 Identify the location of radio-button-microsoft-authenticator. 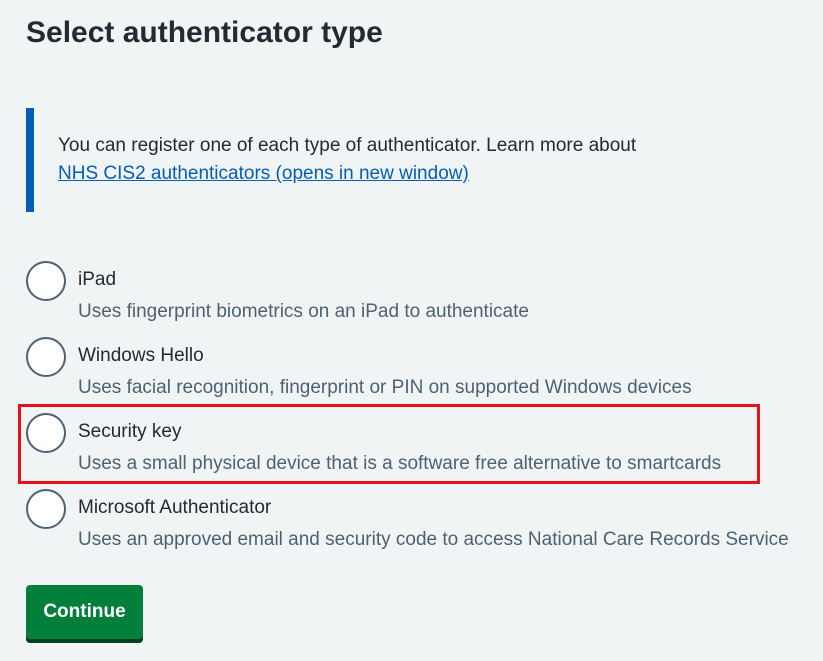
(46, 509).